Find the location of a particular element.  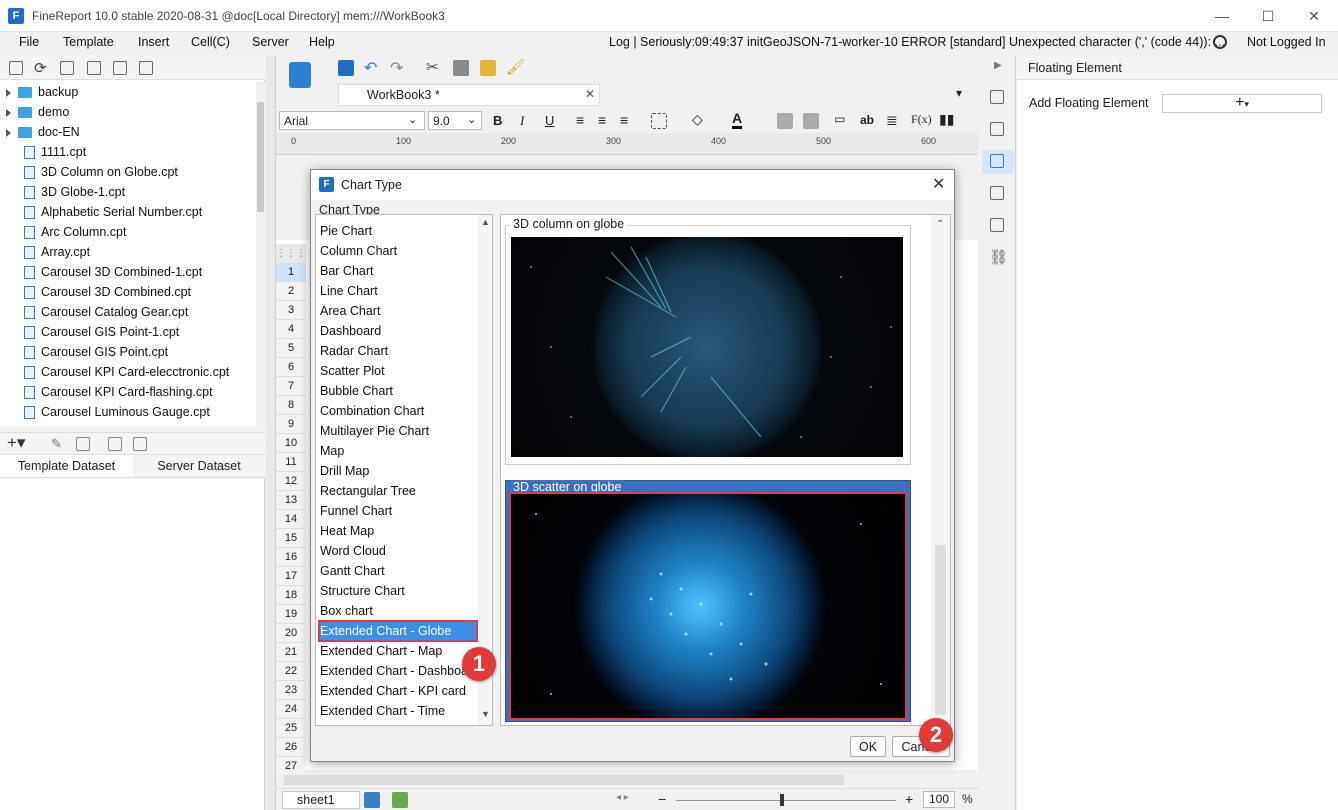

preview-icon is located at coordinates (115, 444).